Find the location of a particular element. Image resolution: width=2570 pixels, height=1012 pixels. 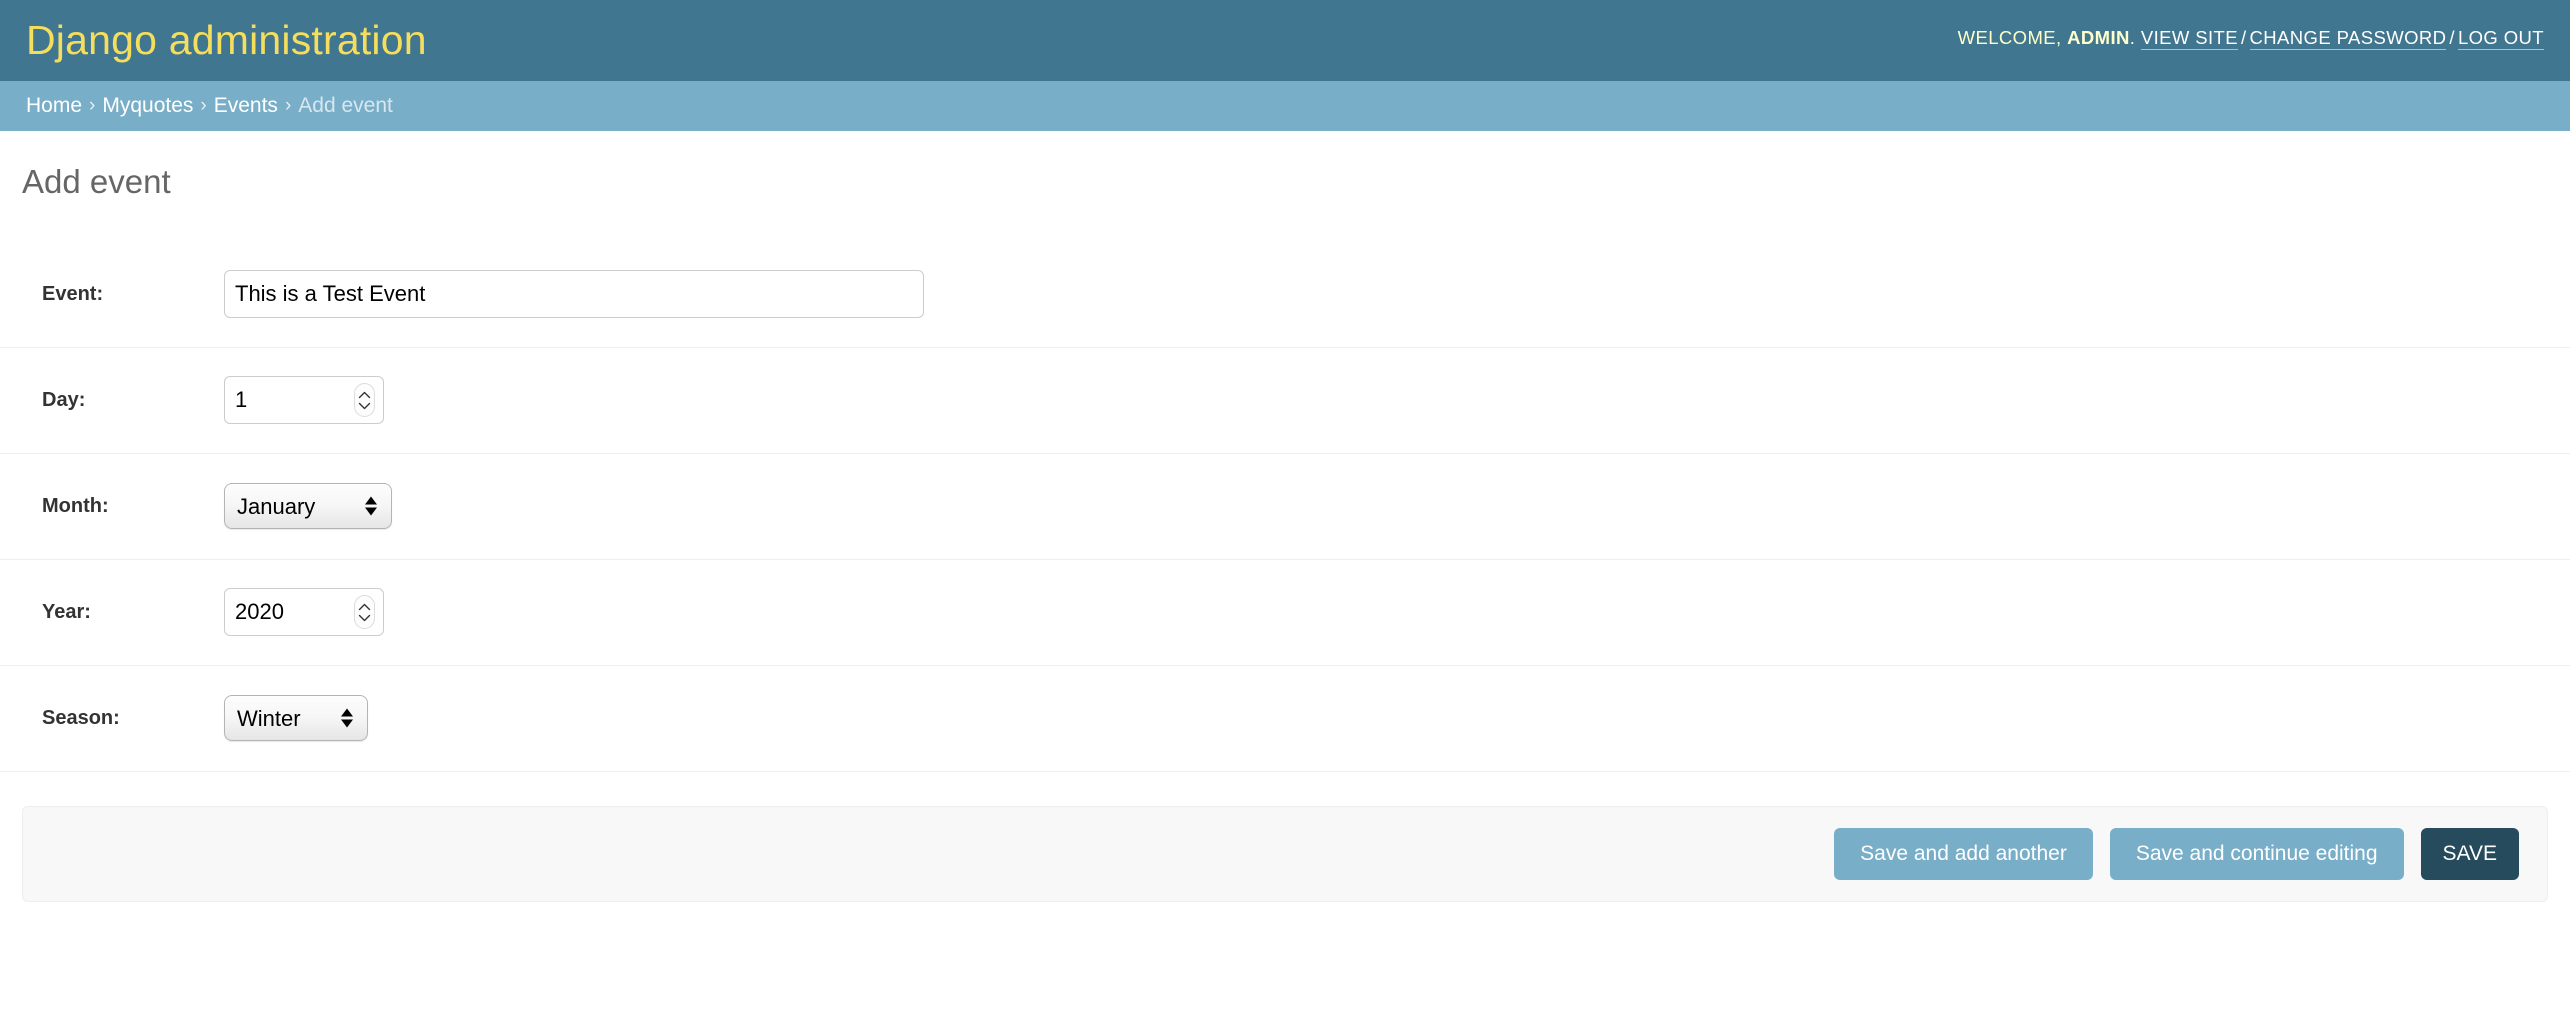

day-number-wrapper is located at coordinates (304, 400).